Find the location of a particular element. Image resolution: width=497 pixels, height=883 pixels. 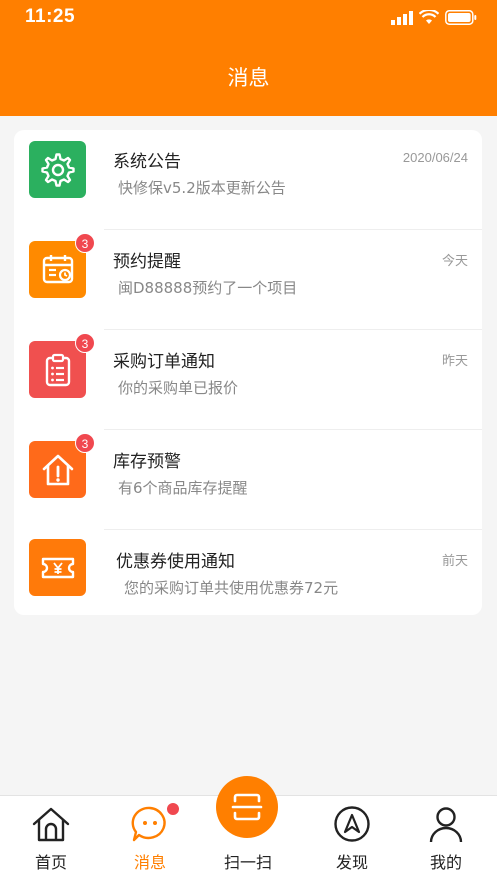

gear-icon is located at coordinates (57, 169).